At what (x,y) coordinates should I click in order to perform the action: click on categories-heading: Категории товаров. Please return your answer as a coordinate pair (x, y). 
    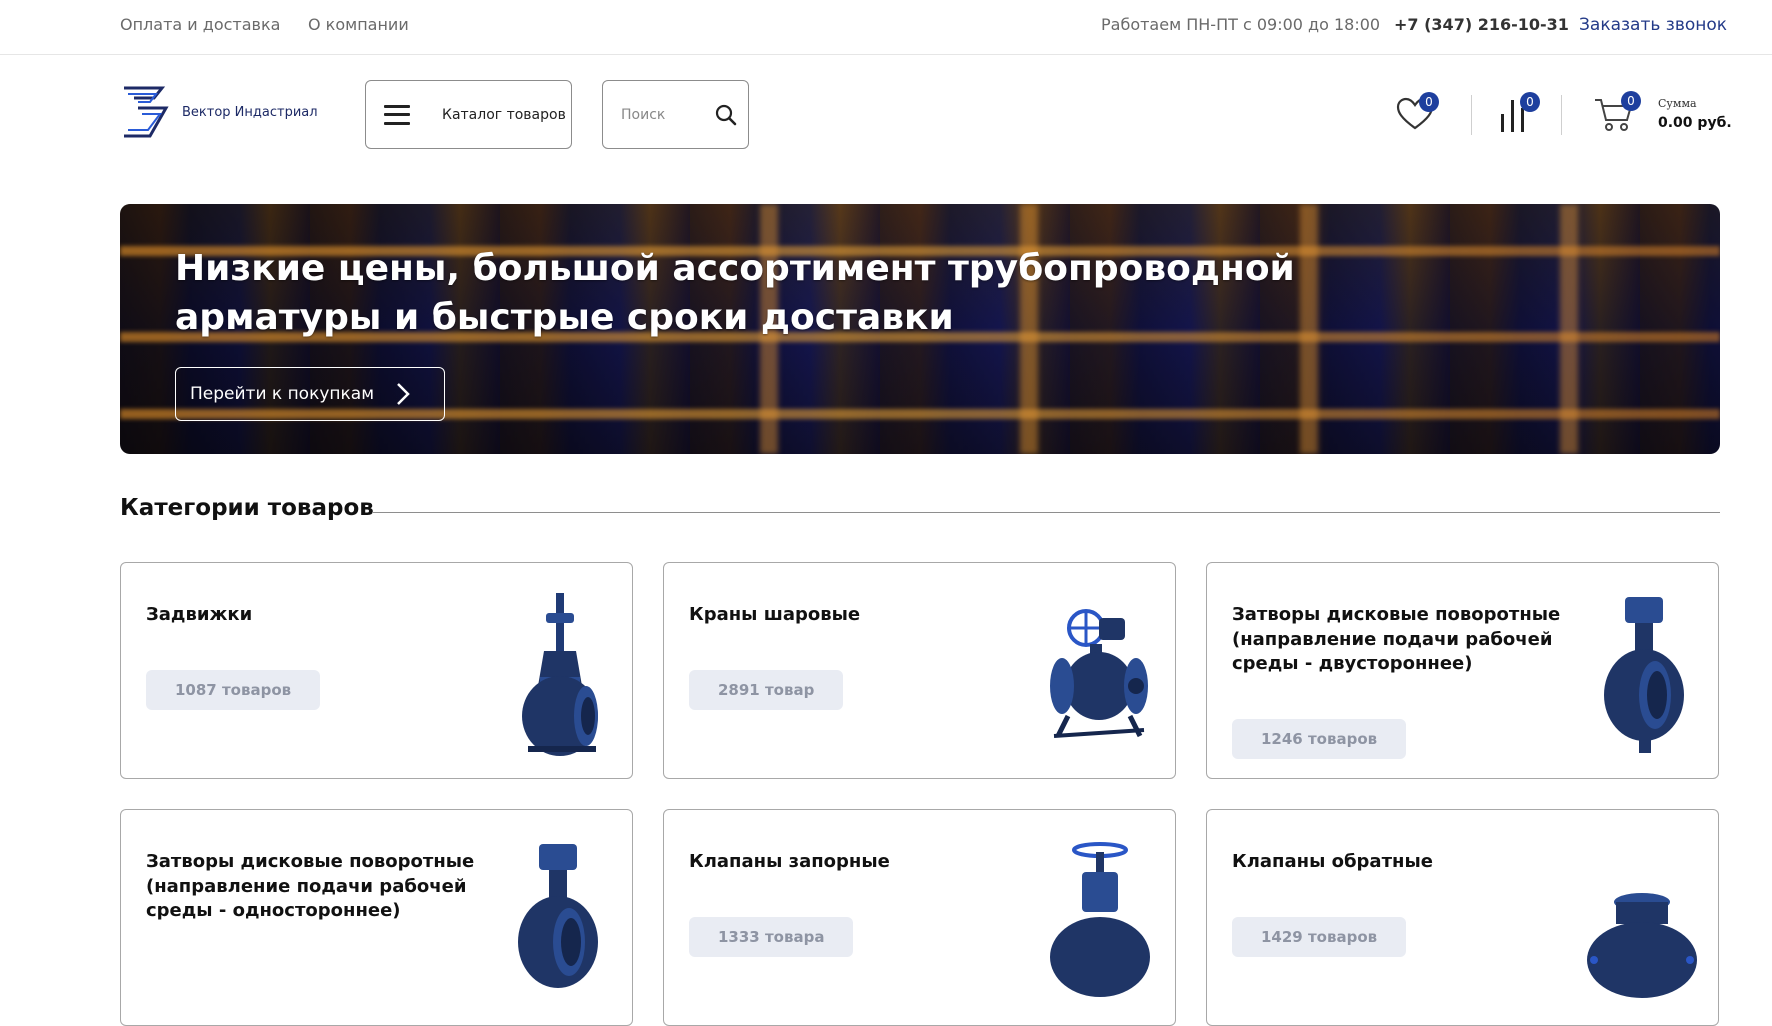
    Looking at the image, I should click on (247, 508).